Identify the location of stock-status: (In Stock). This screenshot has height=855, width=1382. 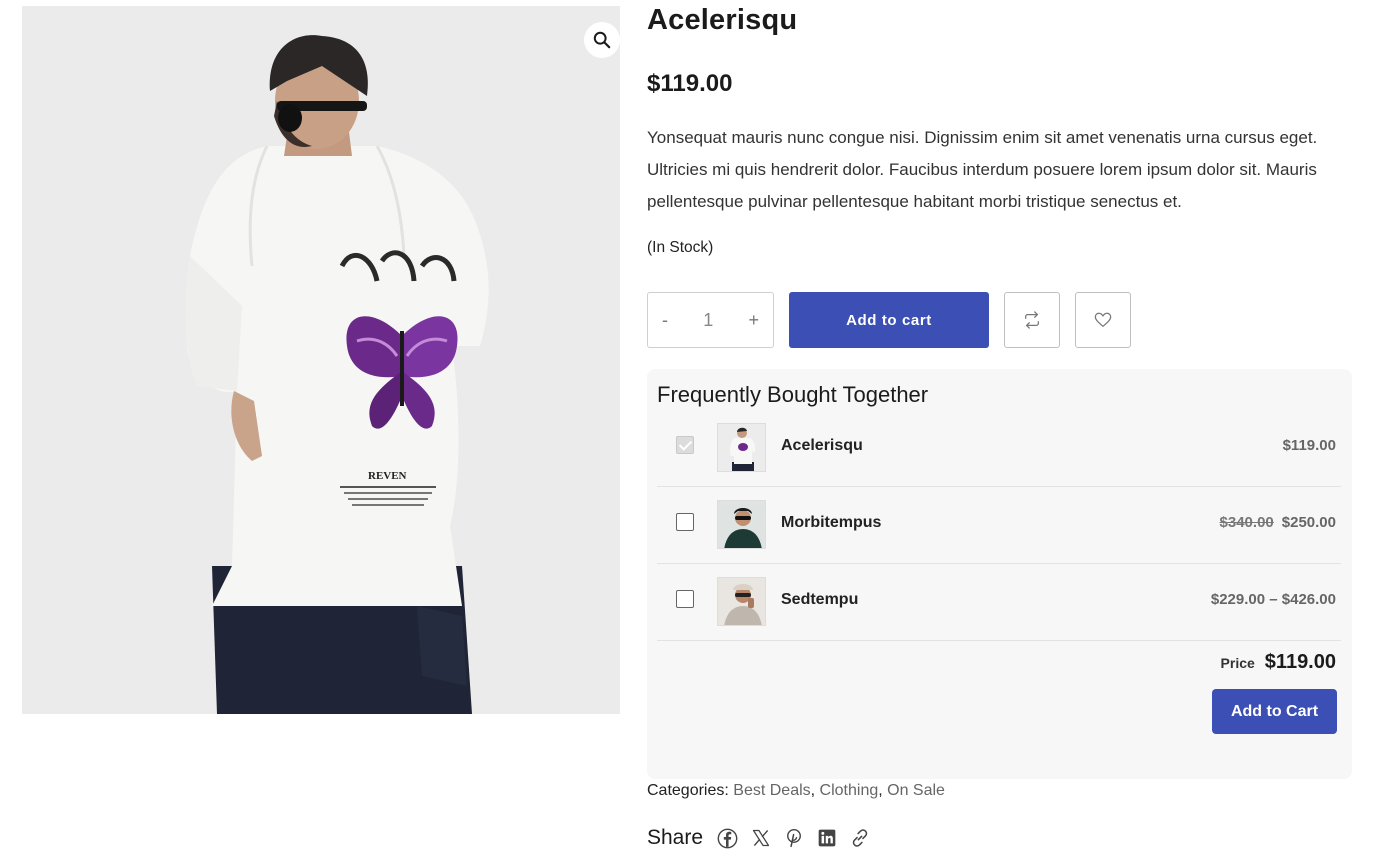
(680, 247).